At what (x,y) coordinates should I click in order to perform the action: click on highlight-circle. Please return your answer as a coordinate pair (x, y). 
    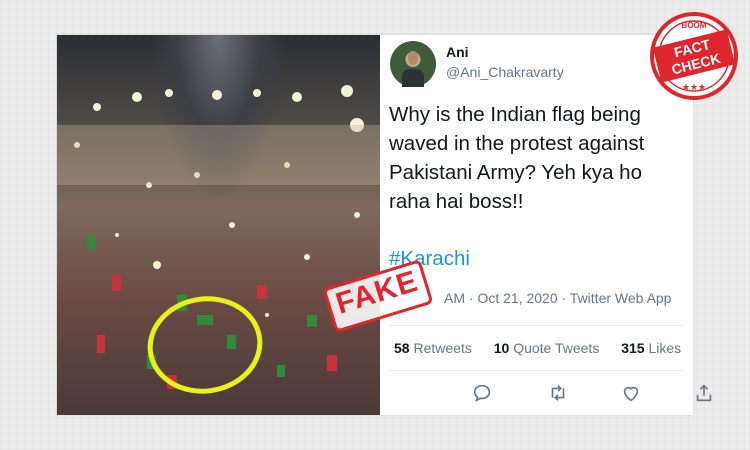
    Looking at the image, I should click on (205, 345).